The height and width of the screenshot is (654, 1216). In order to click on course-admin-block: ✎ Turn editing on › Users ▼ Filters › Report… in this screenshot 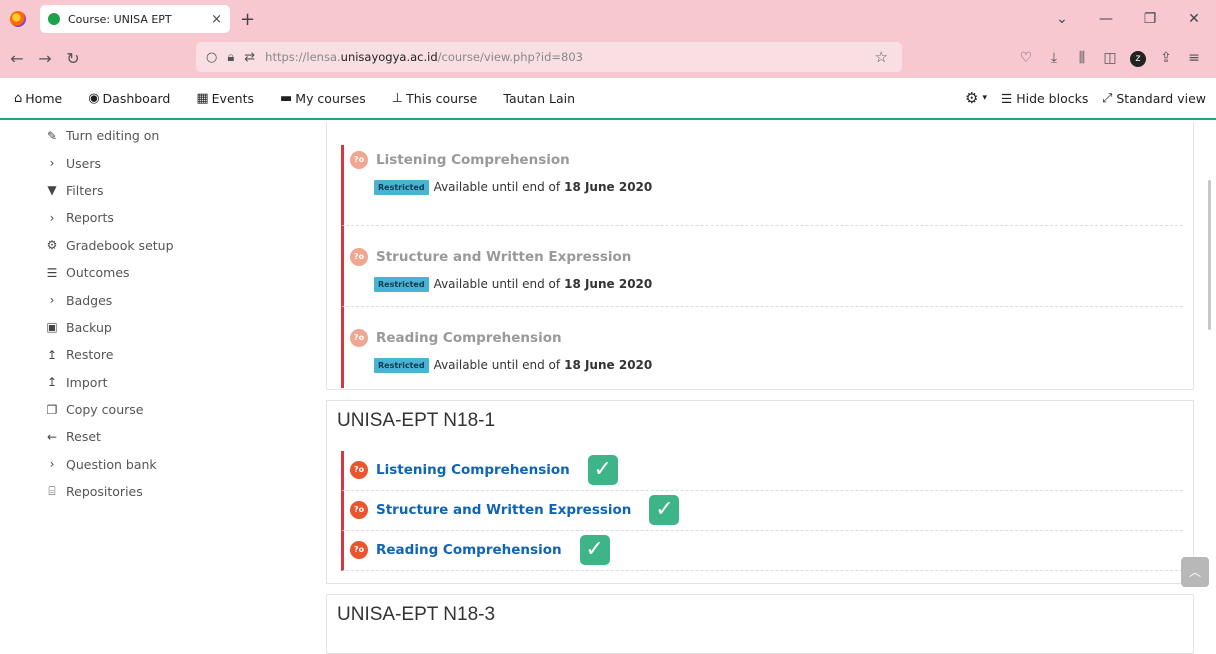, I will do `click(150, 313)`.